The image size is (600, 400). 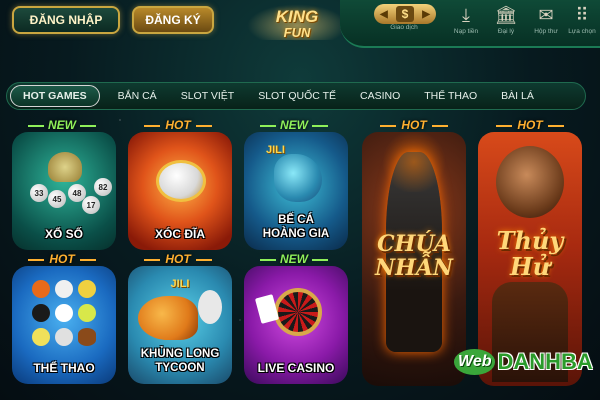 I want to click on nav-agent: 🏛 Đại lý, so click(x=506, y=24).